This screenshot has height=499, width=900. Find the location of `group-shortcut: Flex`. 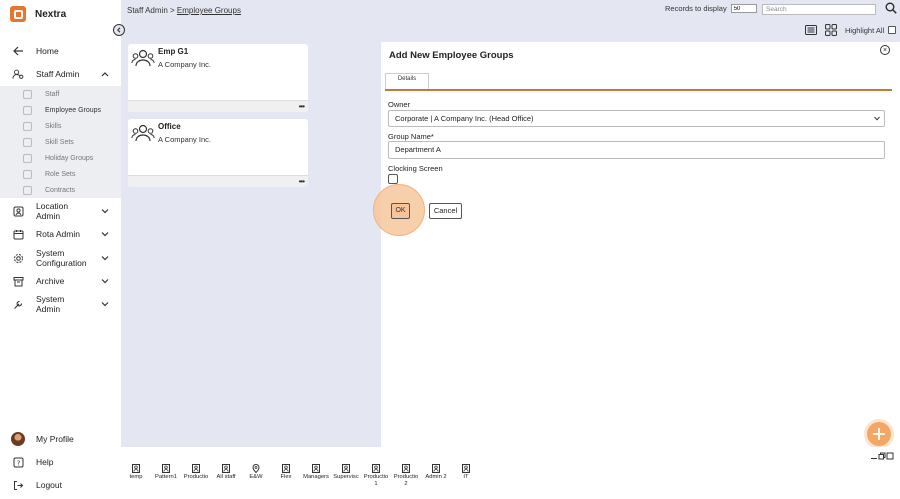

group-shortcut: Flex is located at coordinates (286, 472).